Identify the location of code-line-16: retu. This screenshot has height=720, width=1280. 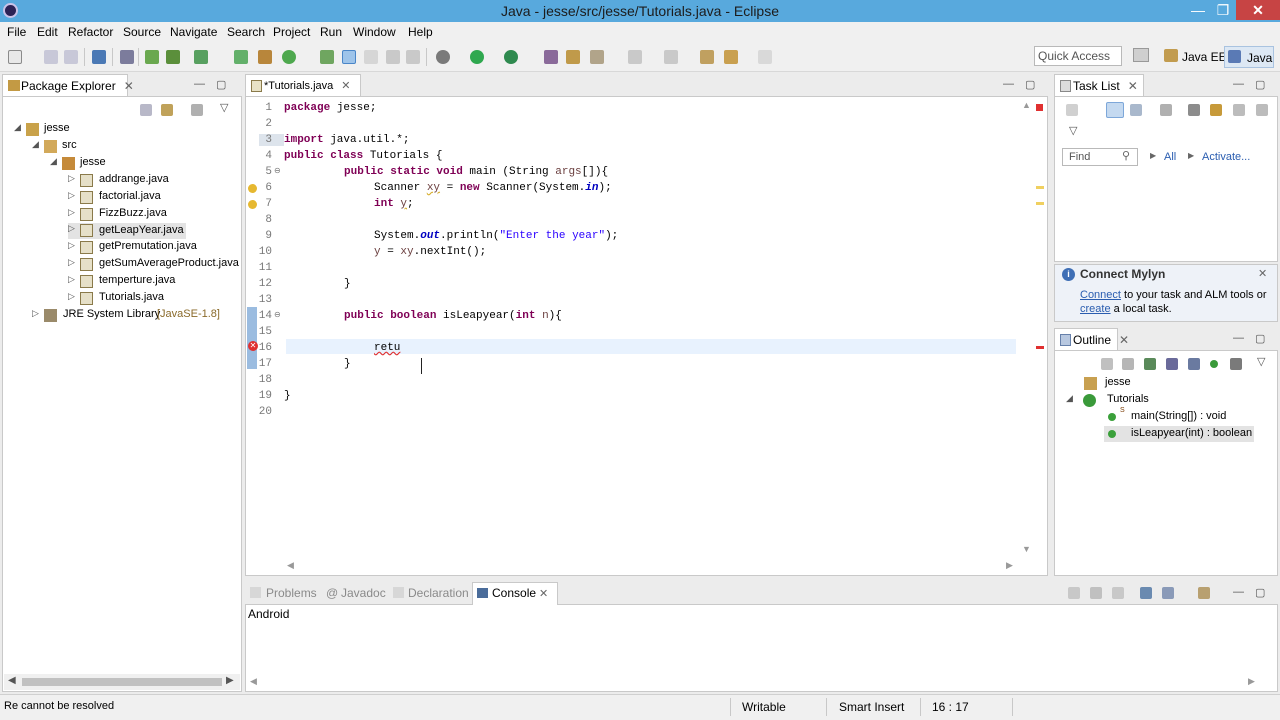
(387, 348).